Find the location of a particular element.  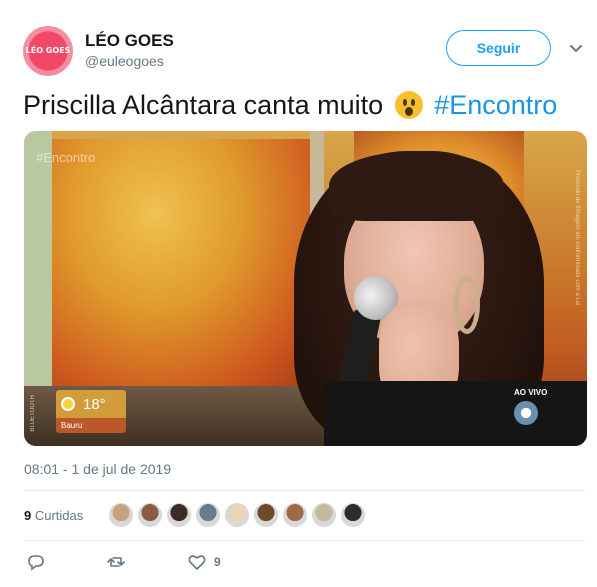

weather-temperature: 18° is located at coordinates (94, 404).